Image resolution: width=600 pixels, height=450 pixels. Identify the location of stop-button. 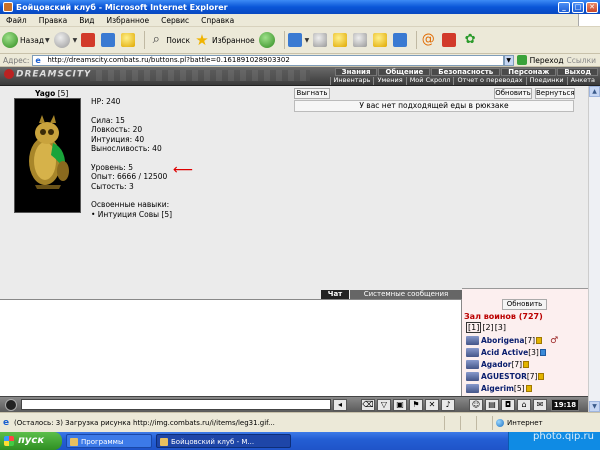
(89, 40).